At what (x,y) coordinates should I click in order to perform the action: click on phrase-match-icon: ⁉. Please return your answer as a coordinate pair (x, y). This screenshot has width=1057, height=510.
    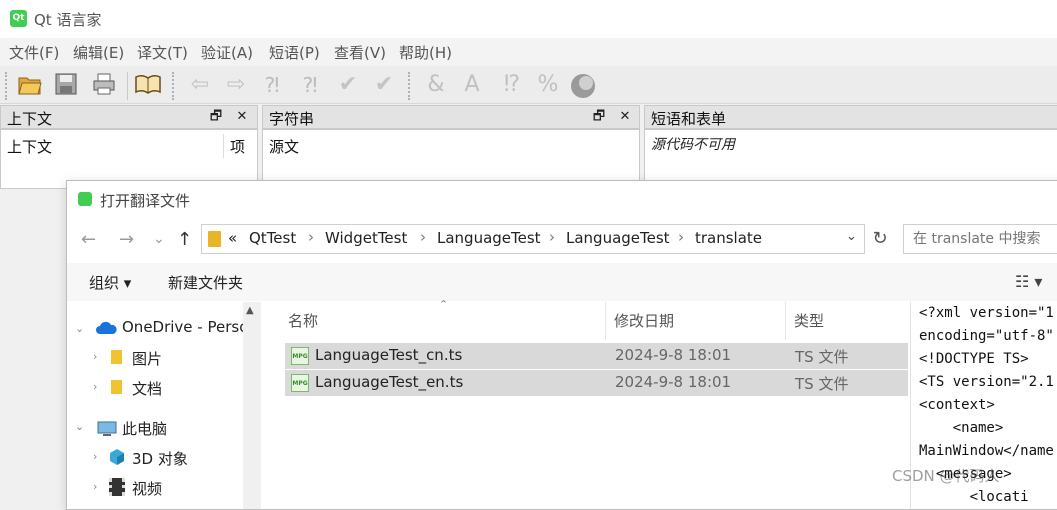
    Looking at the image, I should click on (512, 85).